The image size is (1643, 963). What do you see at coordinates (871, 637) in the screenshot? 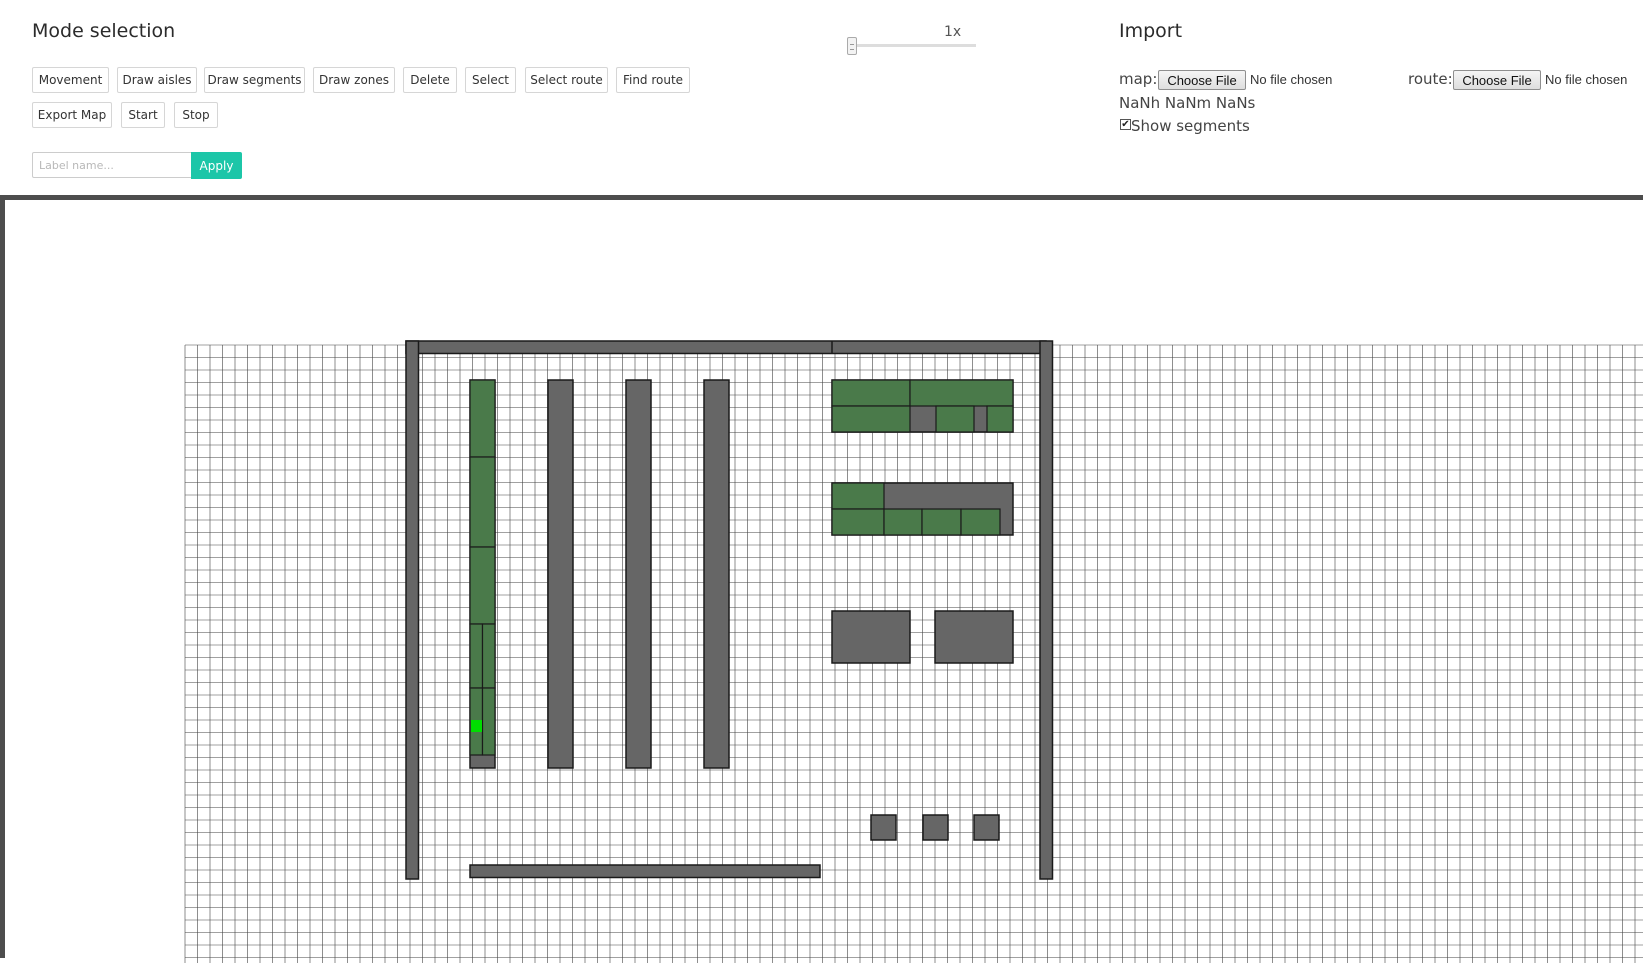
I see `rack-block-lower-left` at bounding box center [871, 637].